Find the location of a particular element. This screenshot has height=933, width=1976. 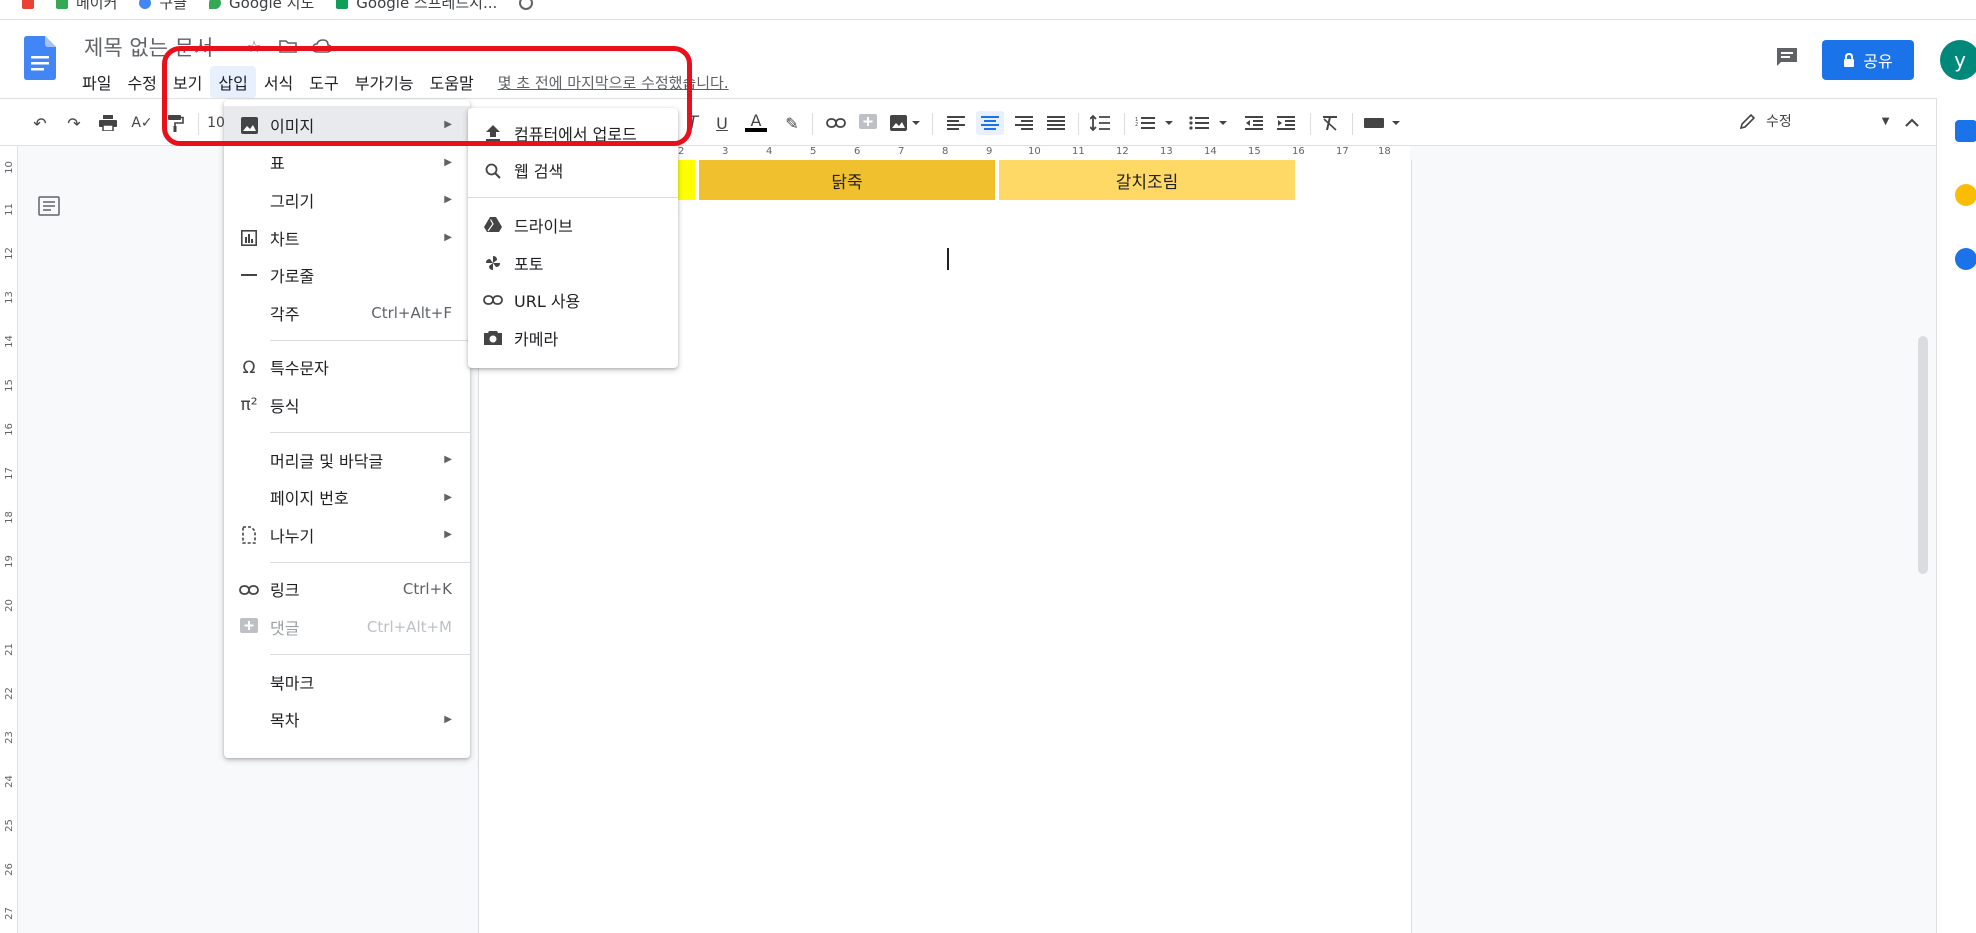

clear-formatting-icon is located at coordinates (1330, 123).